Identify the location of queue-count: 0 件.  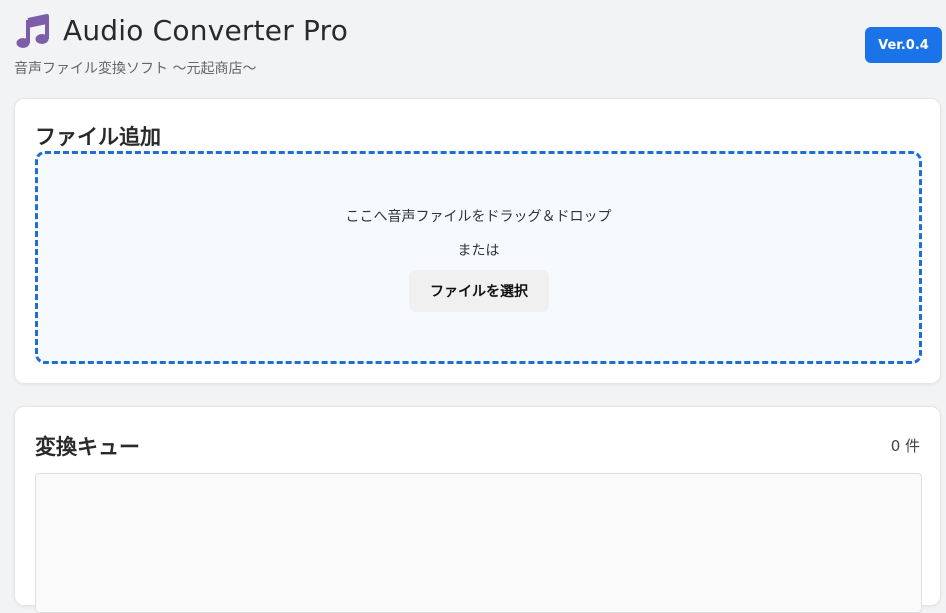
(905, 446).